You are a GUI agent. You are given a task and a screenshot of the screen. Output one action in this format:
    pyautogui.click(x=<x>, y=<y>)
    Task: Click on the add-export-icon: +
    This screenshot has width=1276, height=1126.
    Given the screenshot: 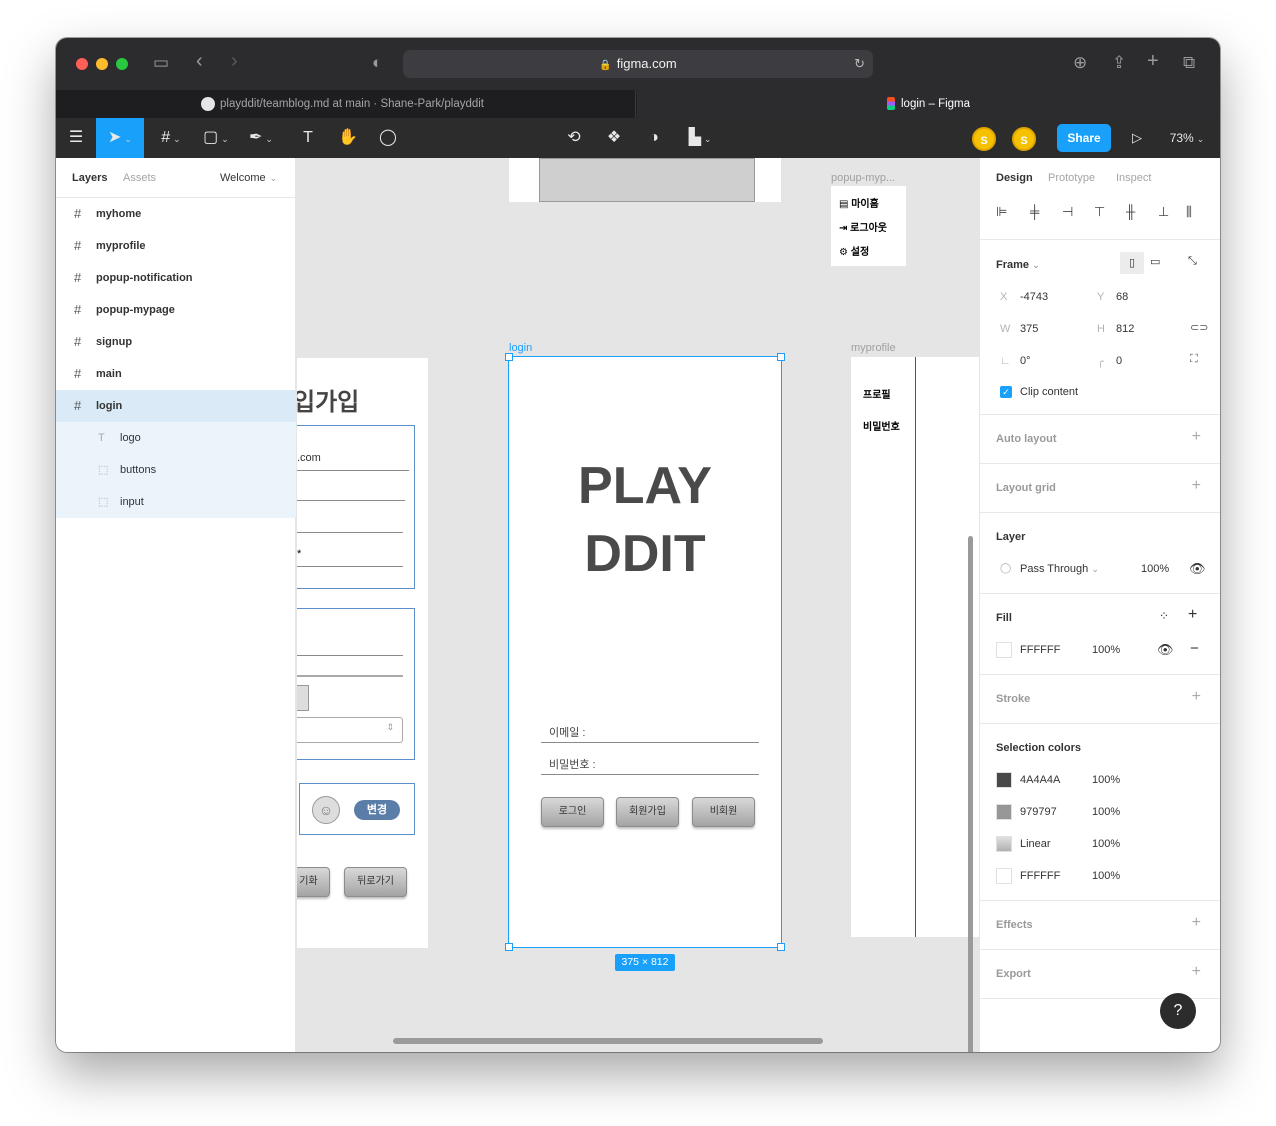 What is the action you would take?
    pyautogui.click(x=1196, y=972)
    